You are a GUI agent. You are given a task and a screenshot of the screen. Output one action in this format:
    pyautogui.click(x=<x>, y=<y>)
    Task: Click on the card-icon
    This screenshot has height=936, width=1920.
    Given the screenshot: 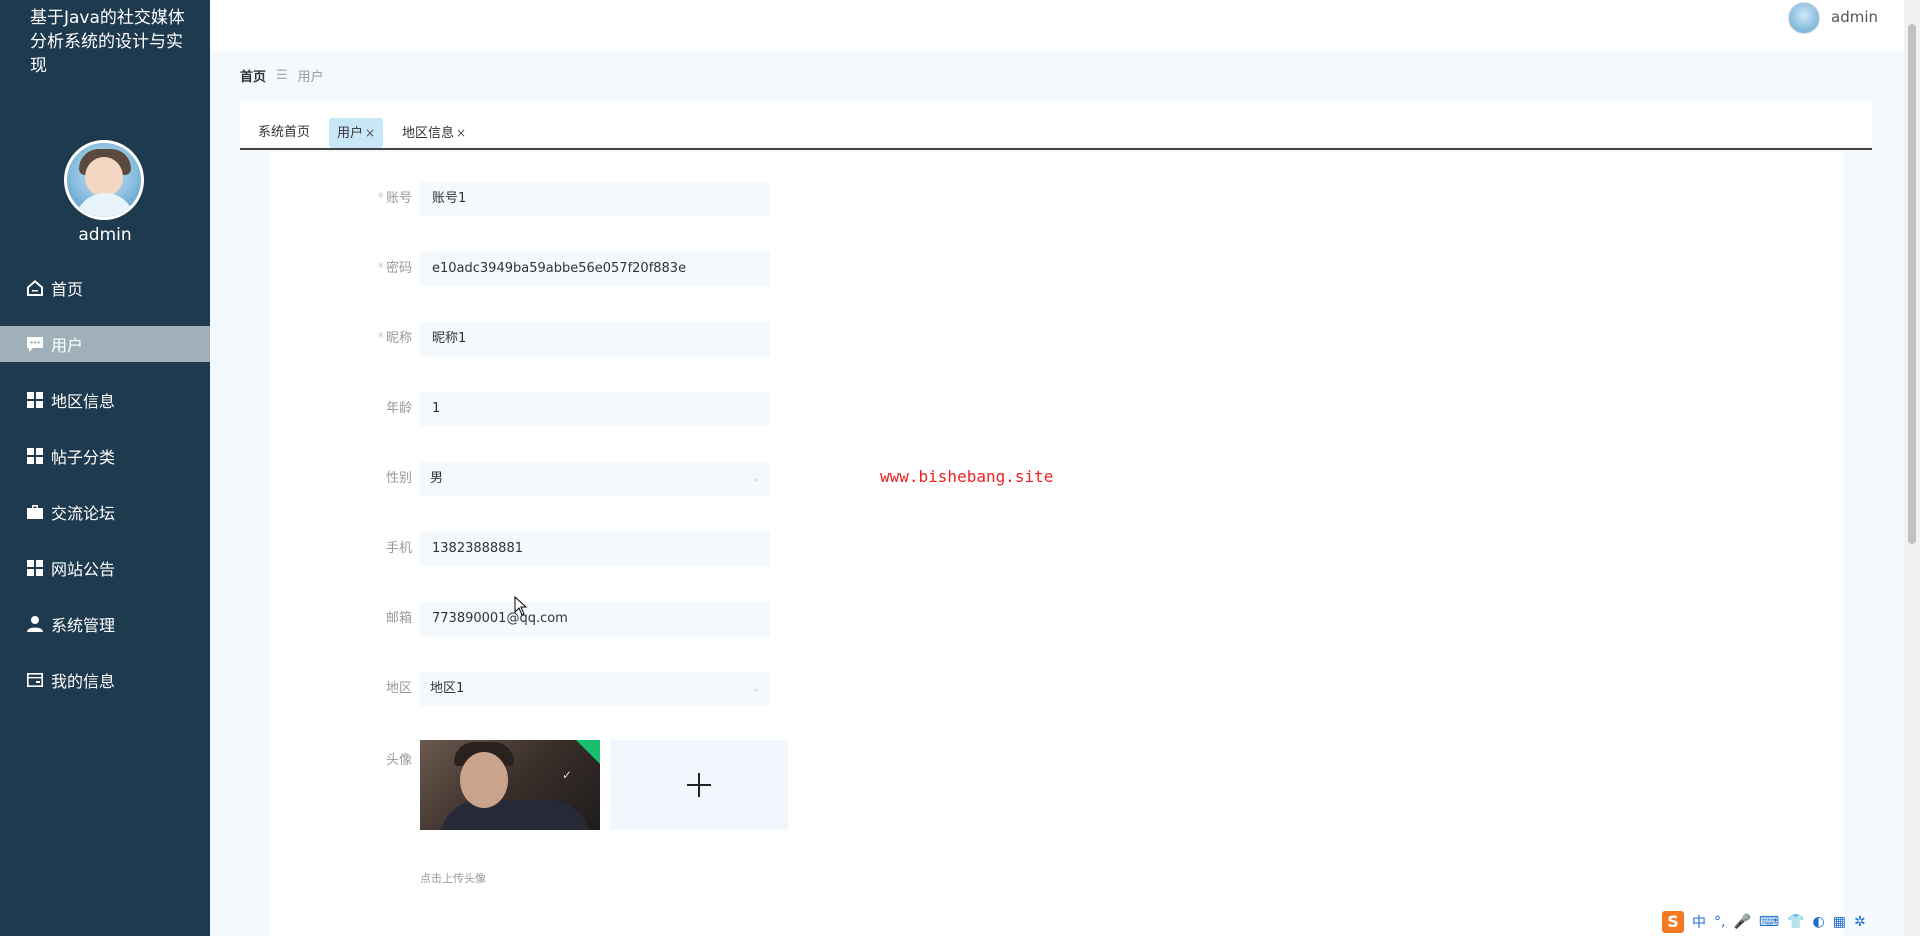 What is the action you would take?
    pyautogui.click(x=35, y=680)
    